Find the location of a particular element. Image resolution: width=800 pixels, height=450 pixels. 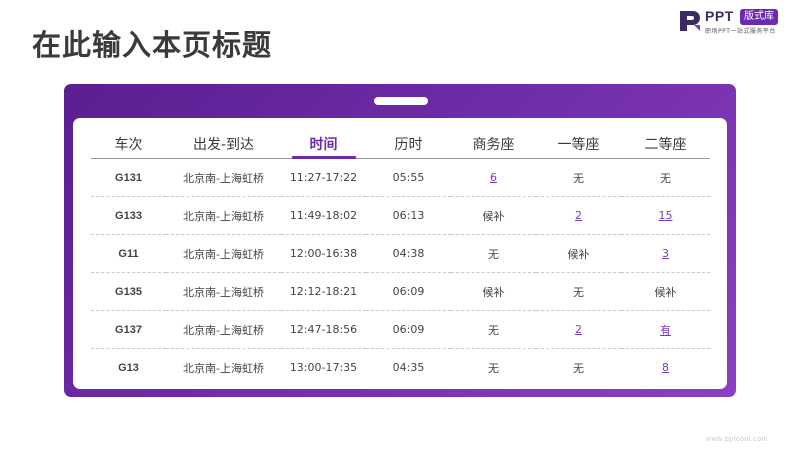

train-number: G135 is located at coordinates (128, 291).